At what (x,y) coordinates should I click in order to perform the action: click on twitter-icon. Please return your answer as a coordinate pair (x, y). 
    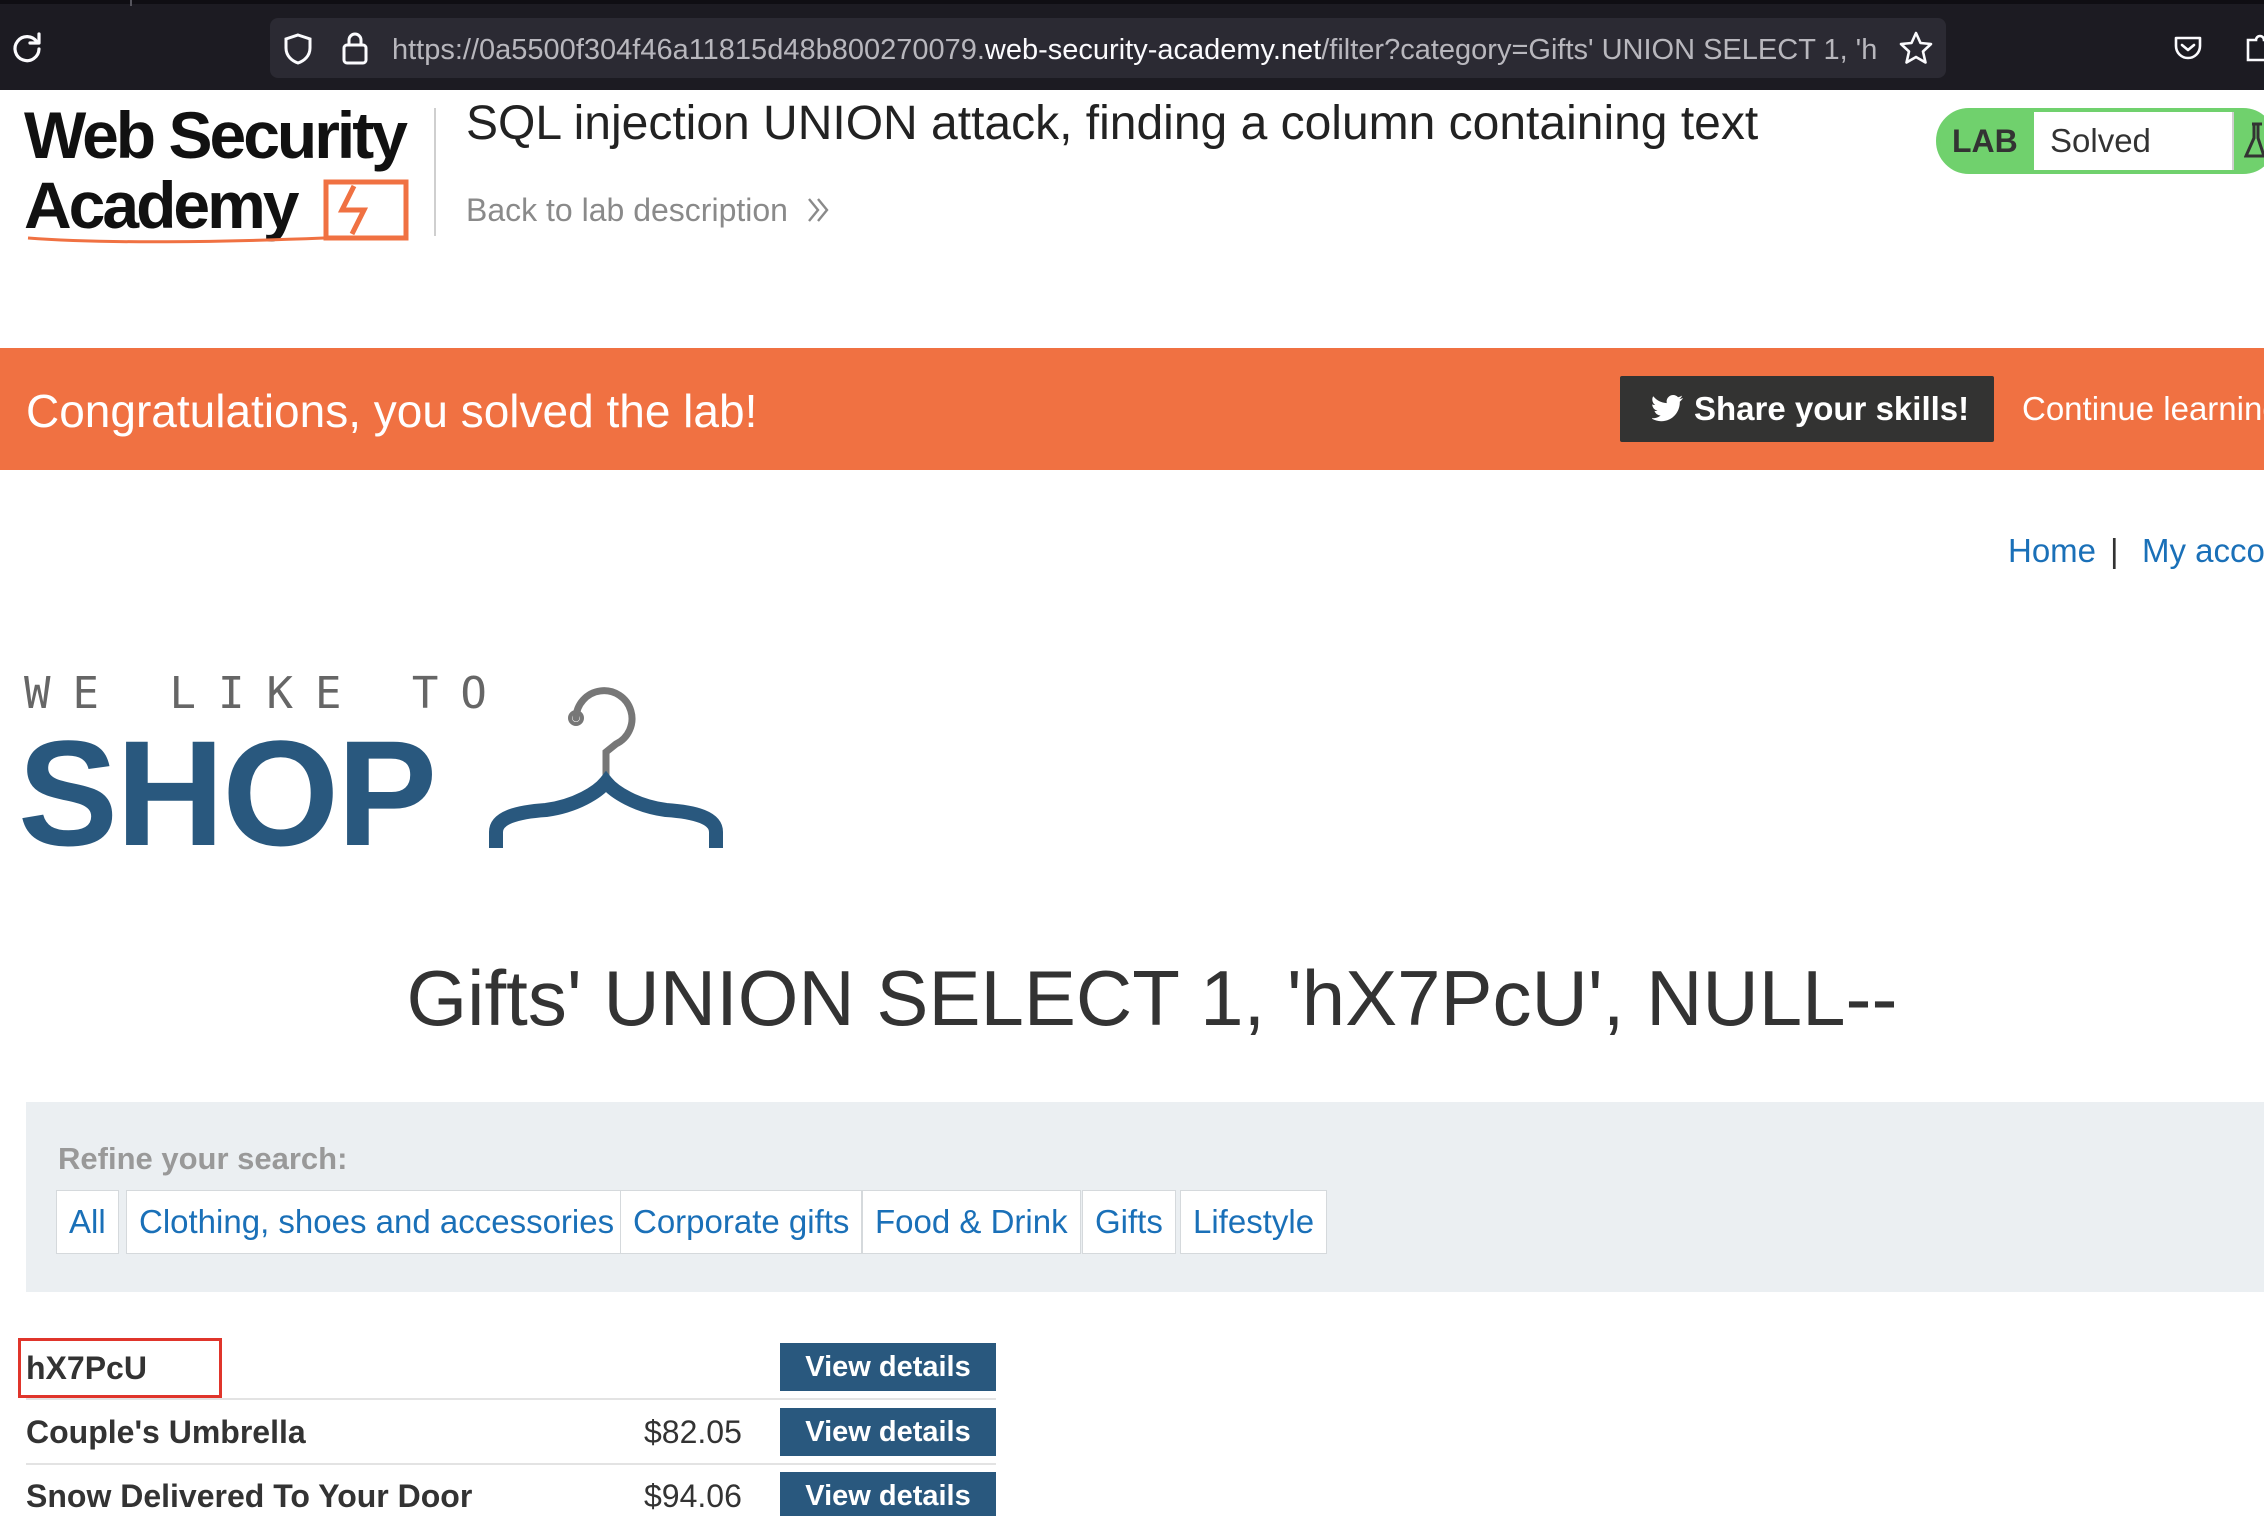
    Looking at the image, I should click on (1668, 408).